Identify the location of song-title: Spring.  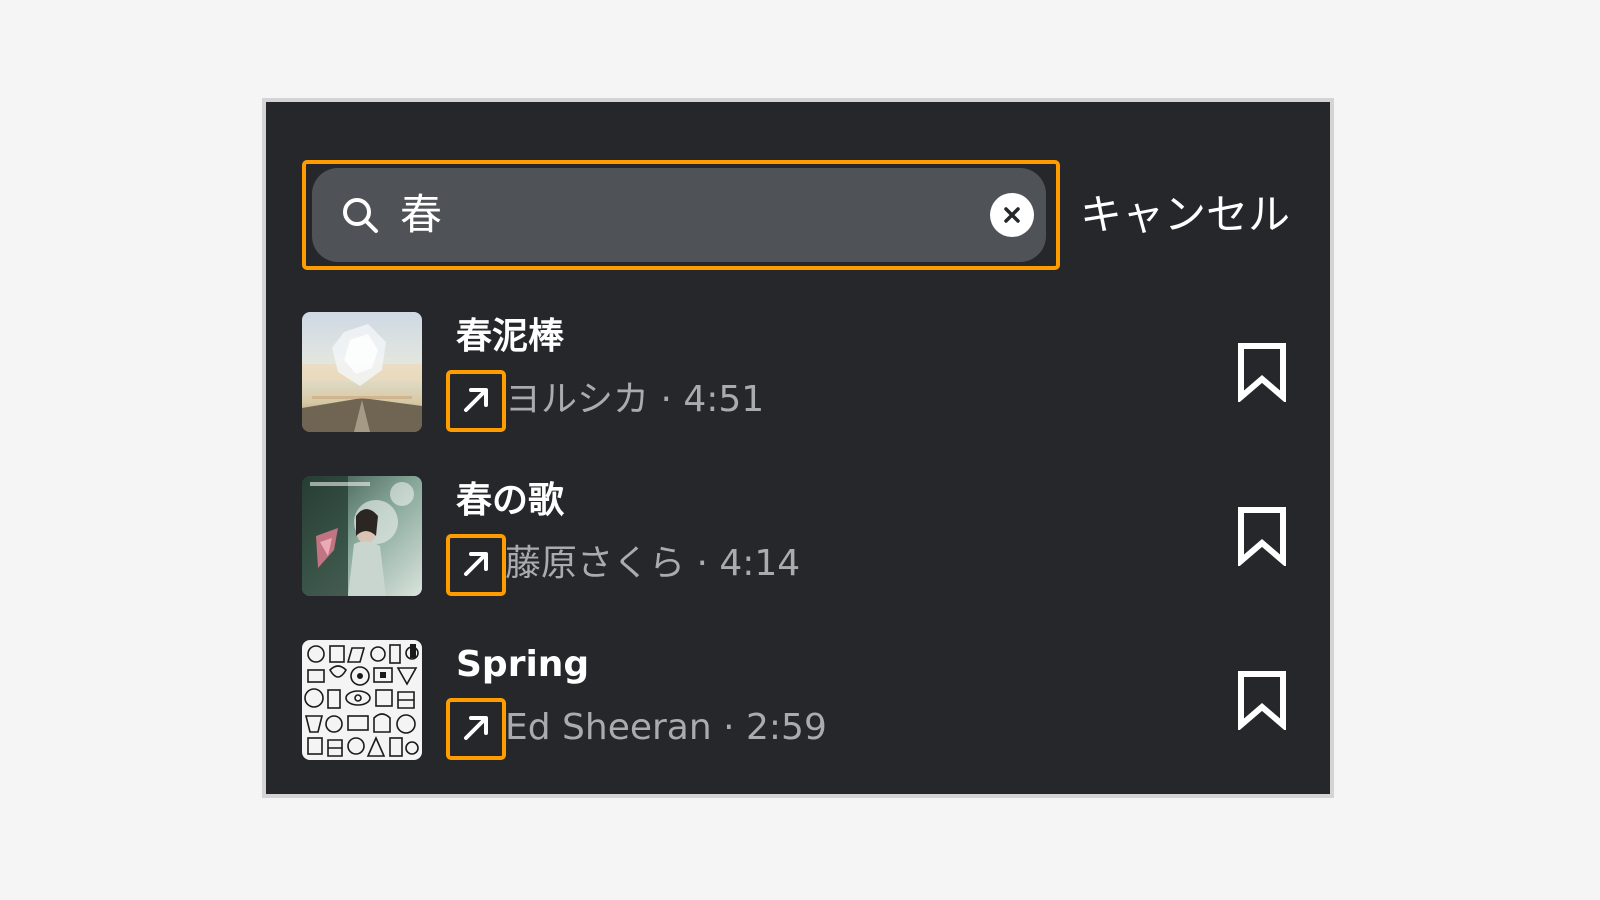
(523, 664).